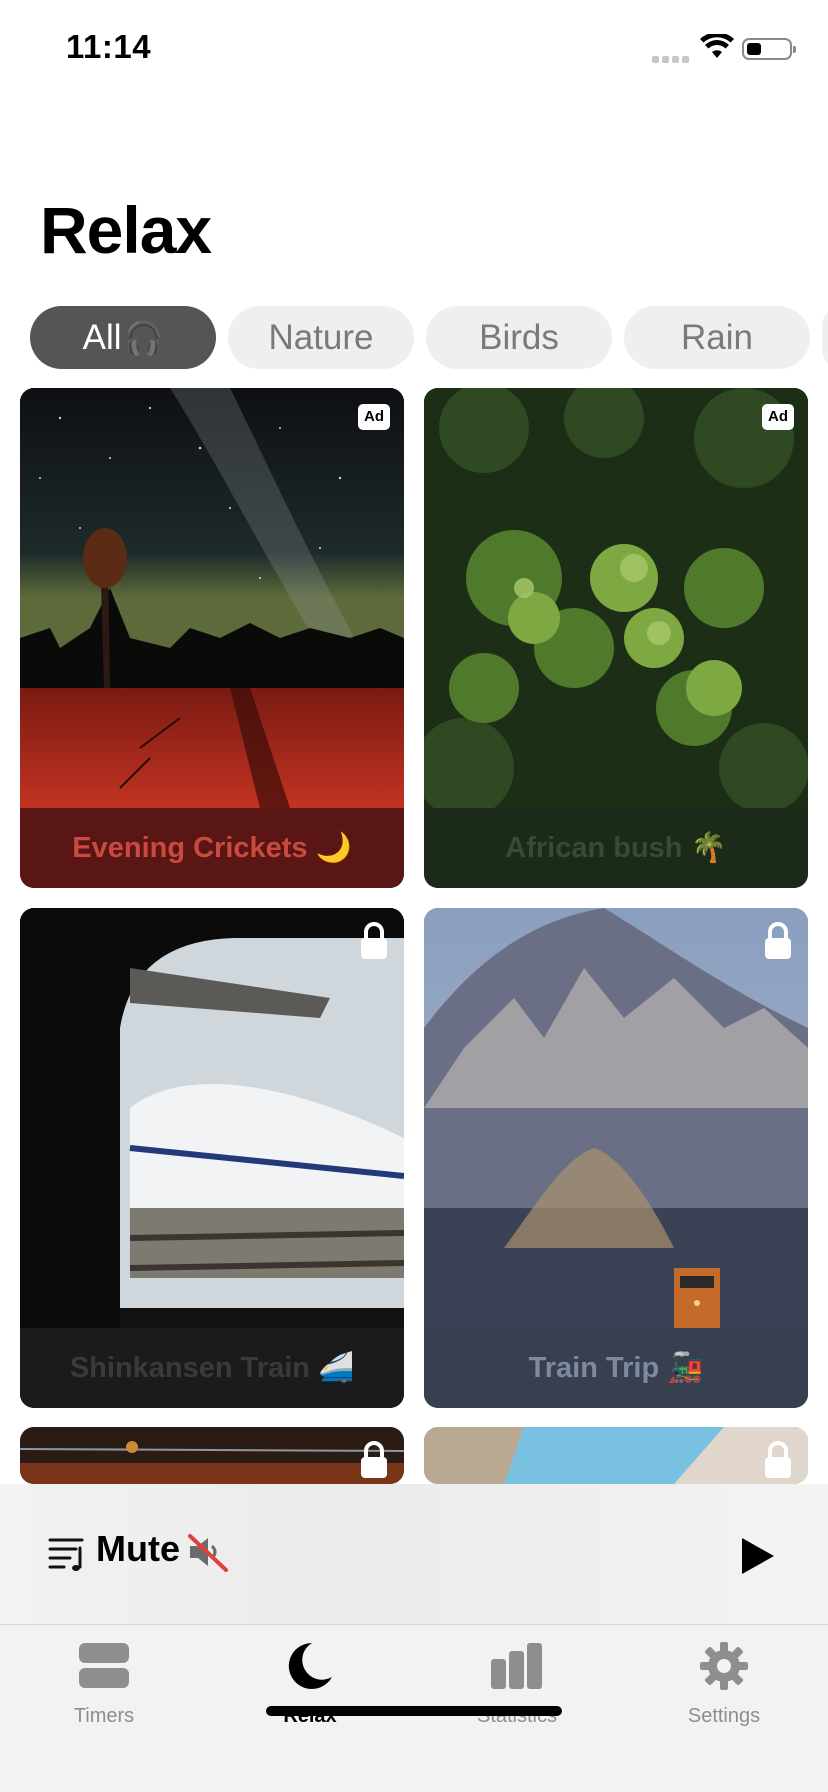  I want to click on chip-label: Birds, so click(519, 337).